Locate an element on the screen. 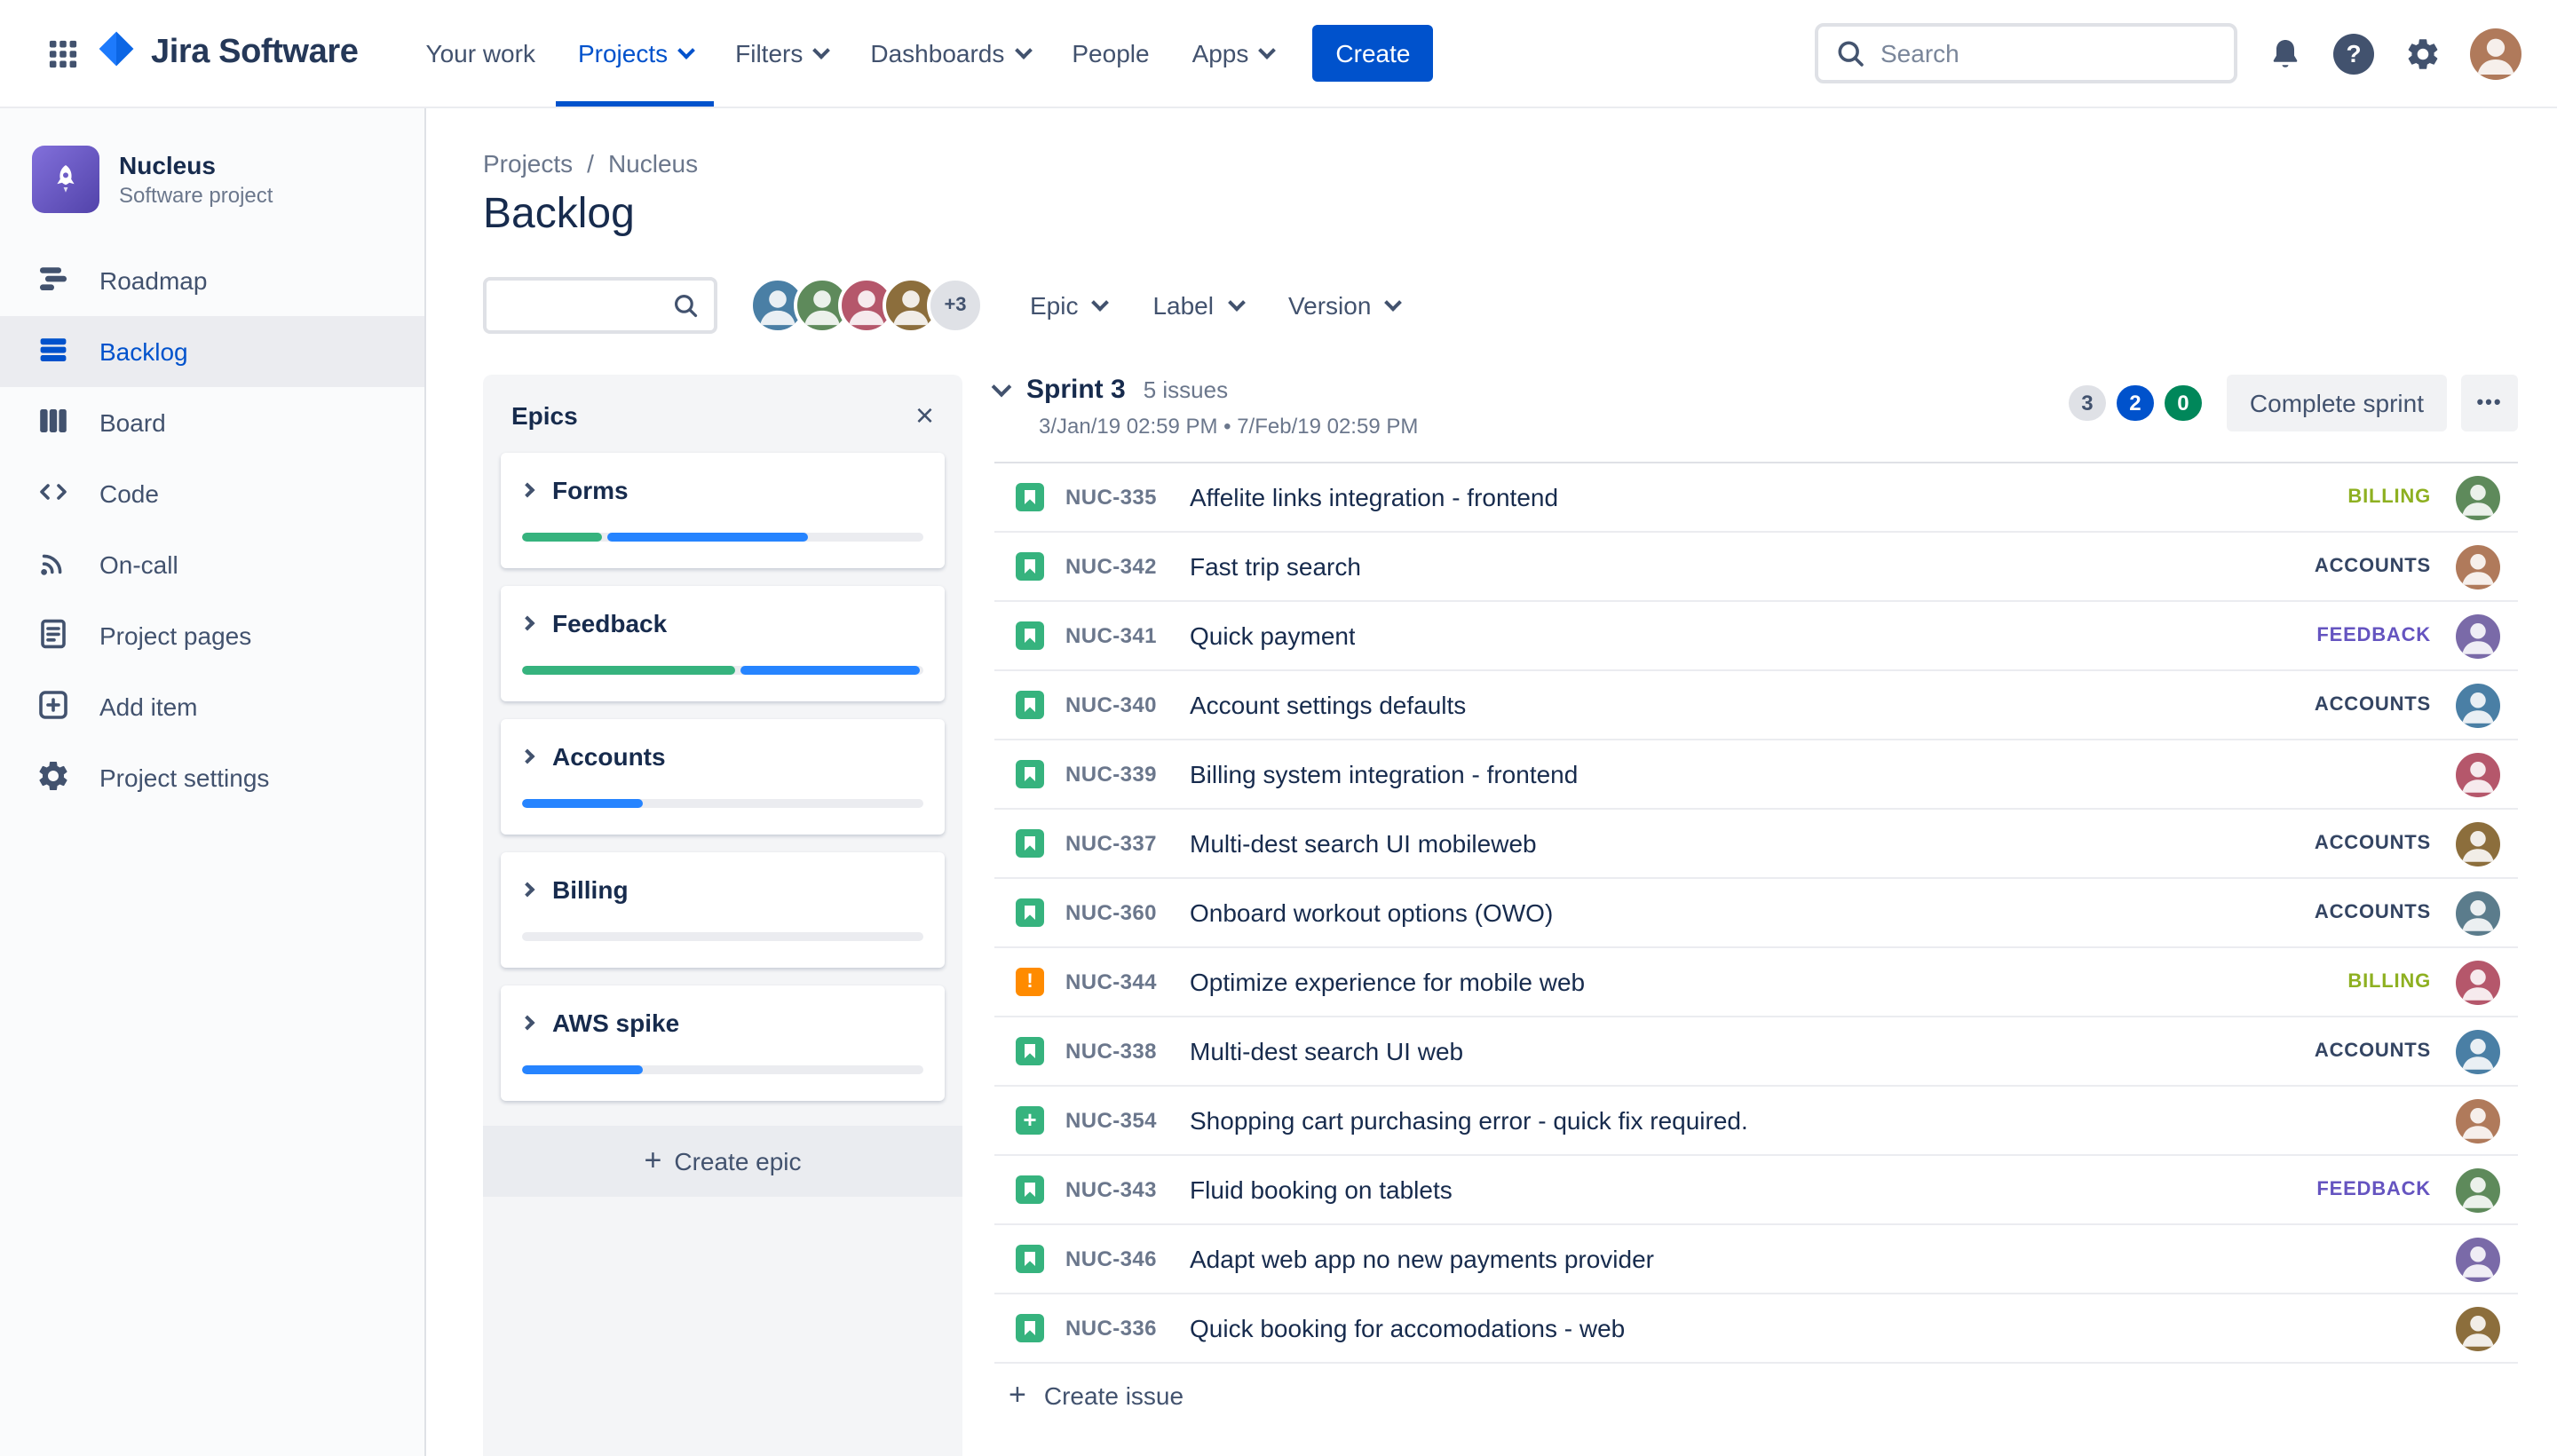 The image size is (2557, 1456). avatar-overflow-badge: +3 is located at coordinates (955, 305).